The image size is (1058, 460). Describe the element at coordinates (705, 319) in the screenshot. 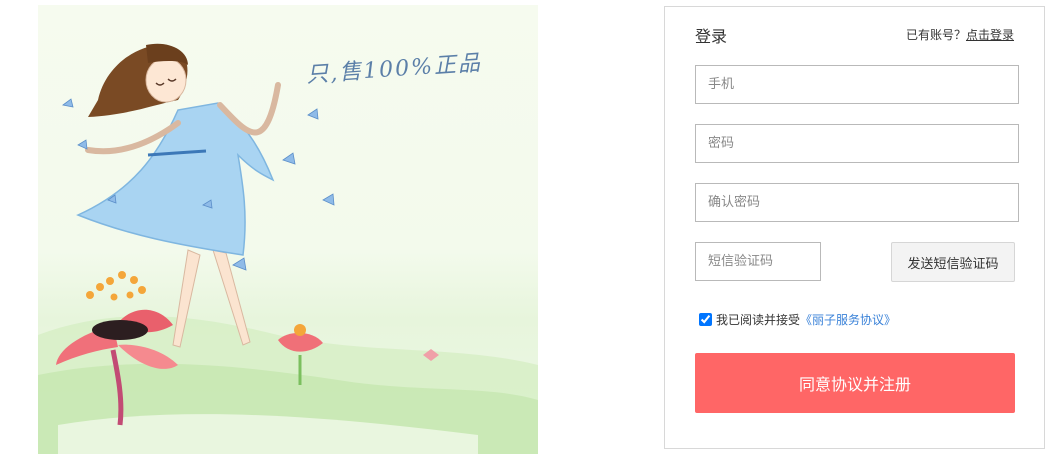

I see `agree-checkbox` at that location.